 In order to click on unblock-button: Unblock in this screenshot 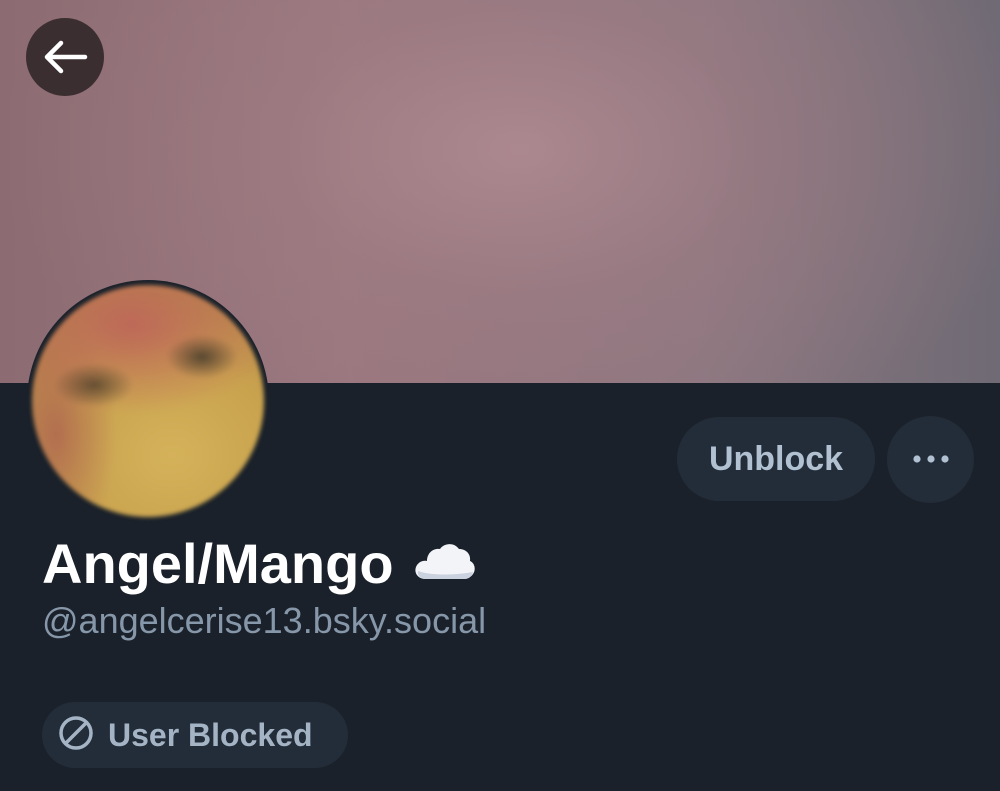, I will do `click(776, 459)`.